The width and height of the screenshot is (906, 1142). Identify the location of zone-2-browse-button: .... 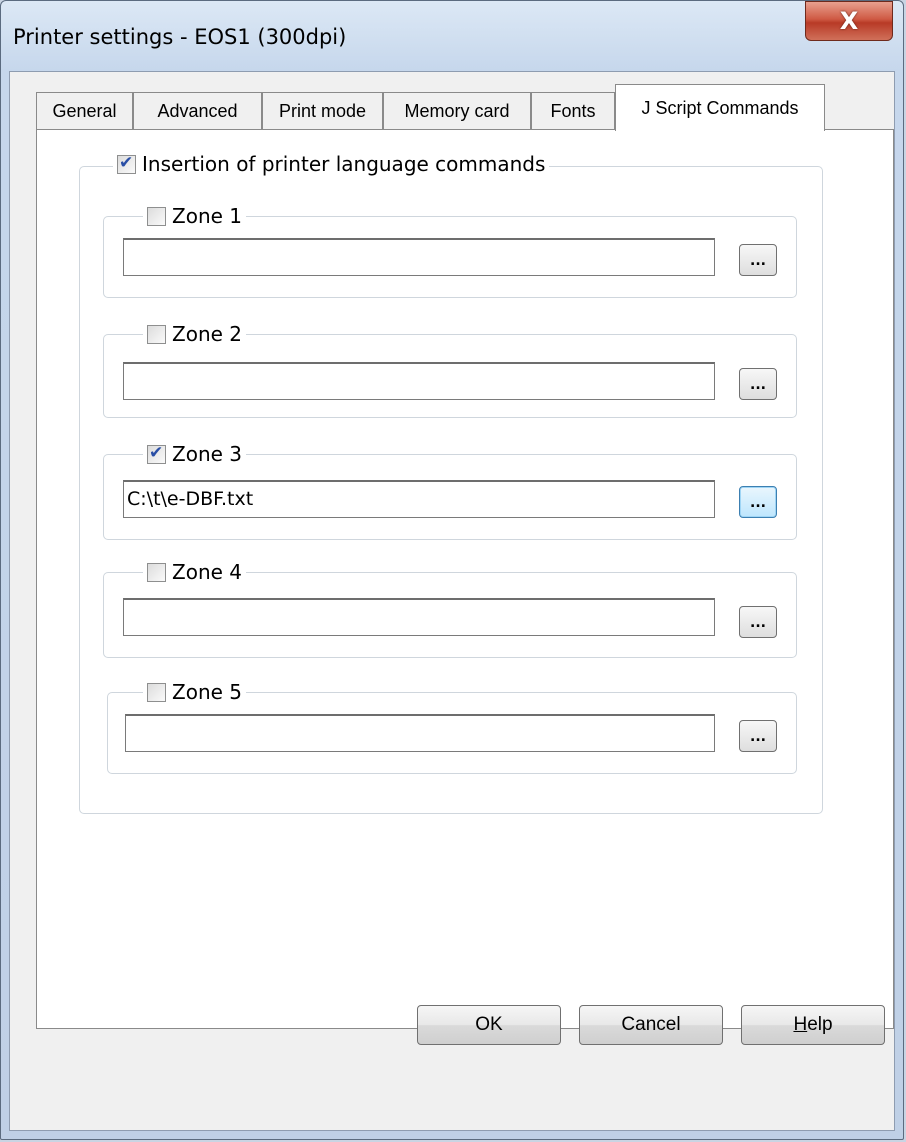
(758, 384).